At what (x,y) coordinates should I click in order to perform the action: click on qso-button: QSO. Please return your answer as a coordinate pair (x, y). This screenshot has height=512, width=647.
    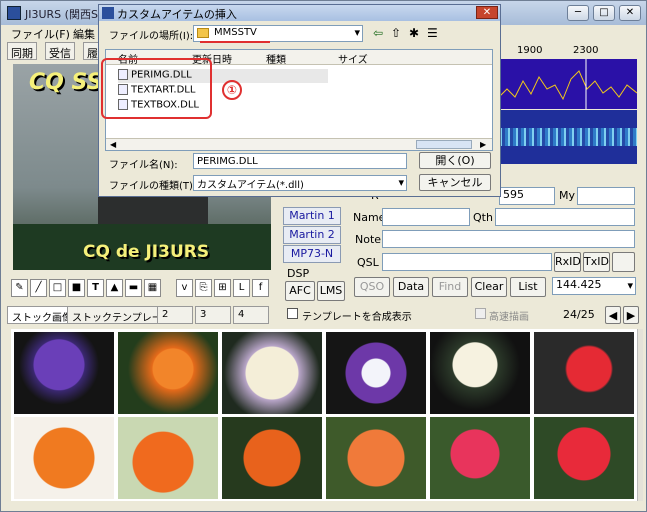
    Looking at the image, I should click on (372, 287).